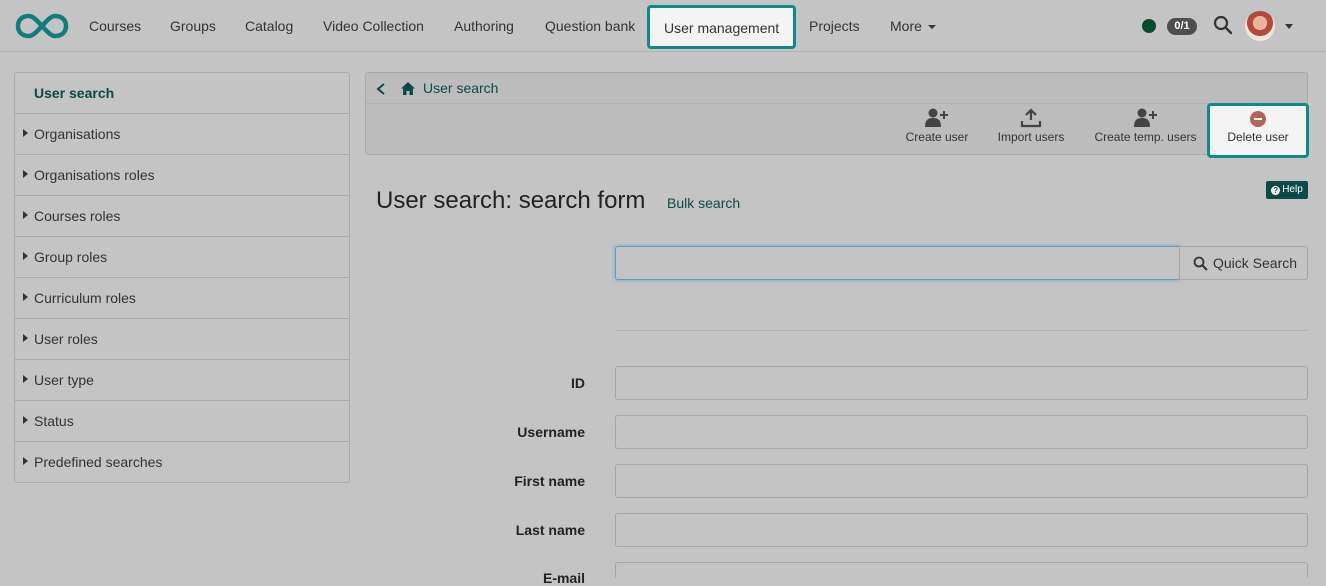 This screenshot has height=586, width=1326. Describe the element at coordinates (460, 88) in the screenshot. I see `breadcrumb-user-search: User search` at that location.